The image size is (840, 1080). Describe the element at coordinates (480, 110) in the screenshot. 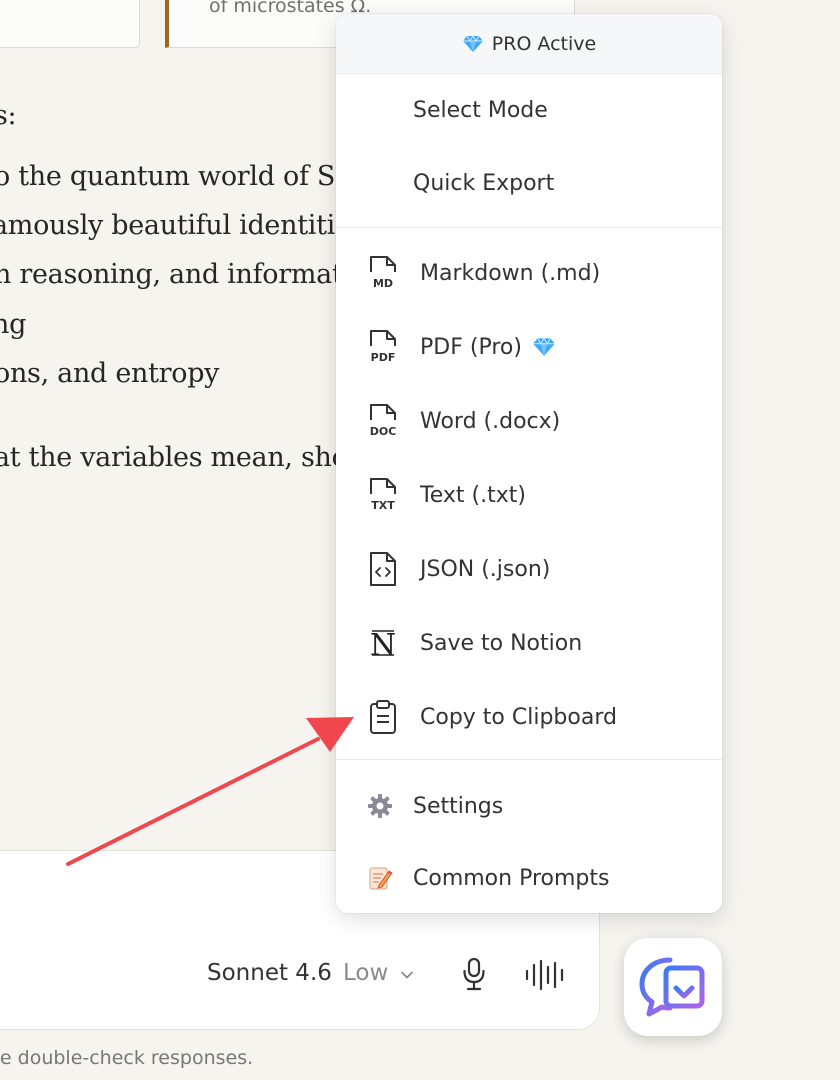

I see `select-mode-item: Select Mode` at that location.